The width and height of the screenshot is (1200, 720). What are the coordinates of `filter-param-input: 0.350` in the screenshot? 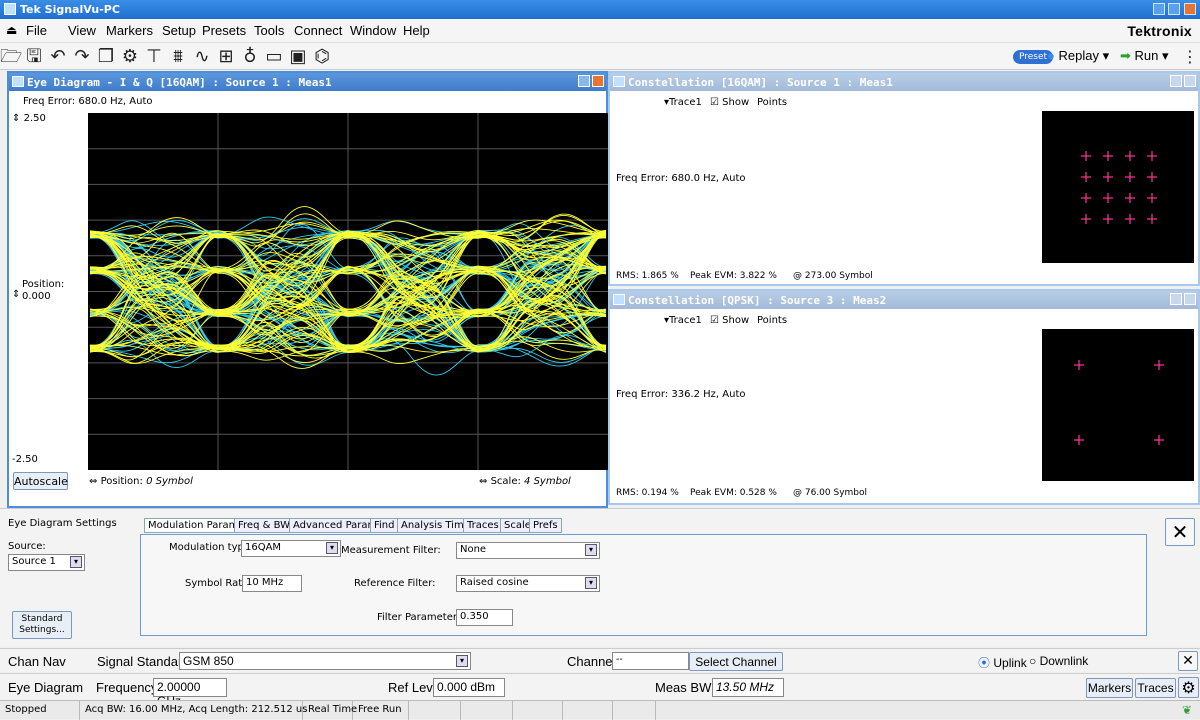 It's located at (484, 617).